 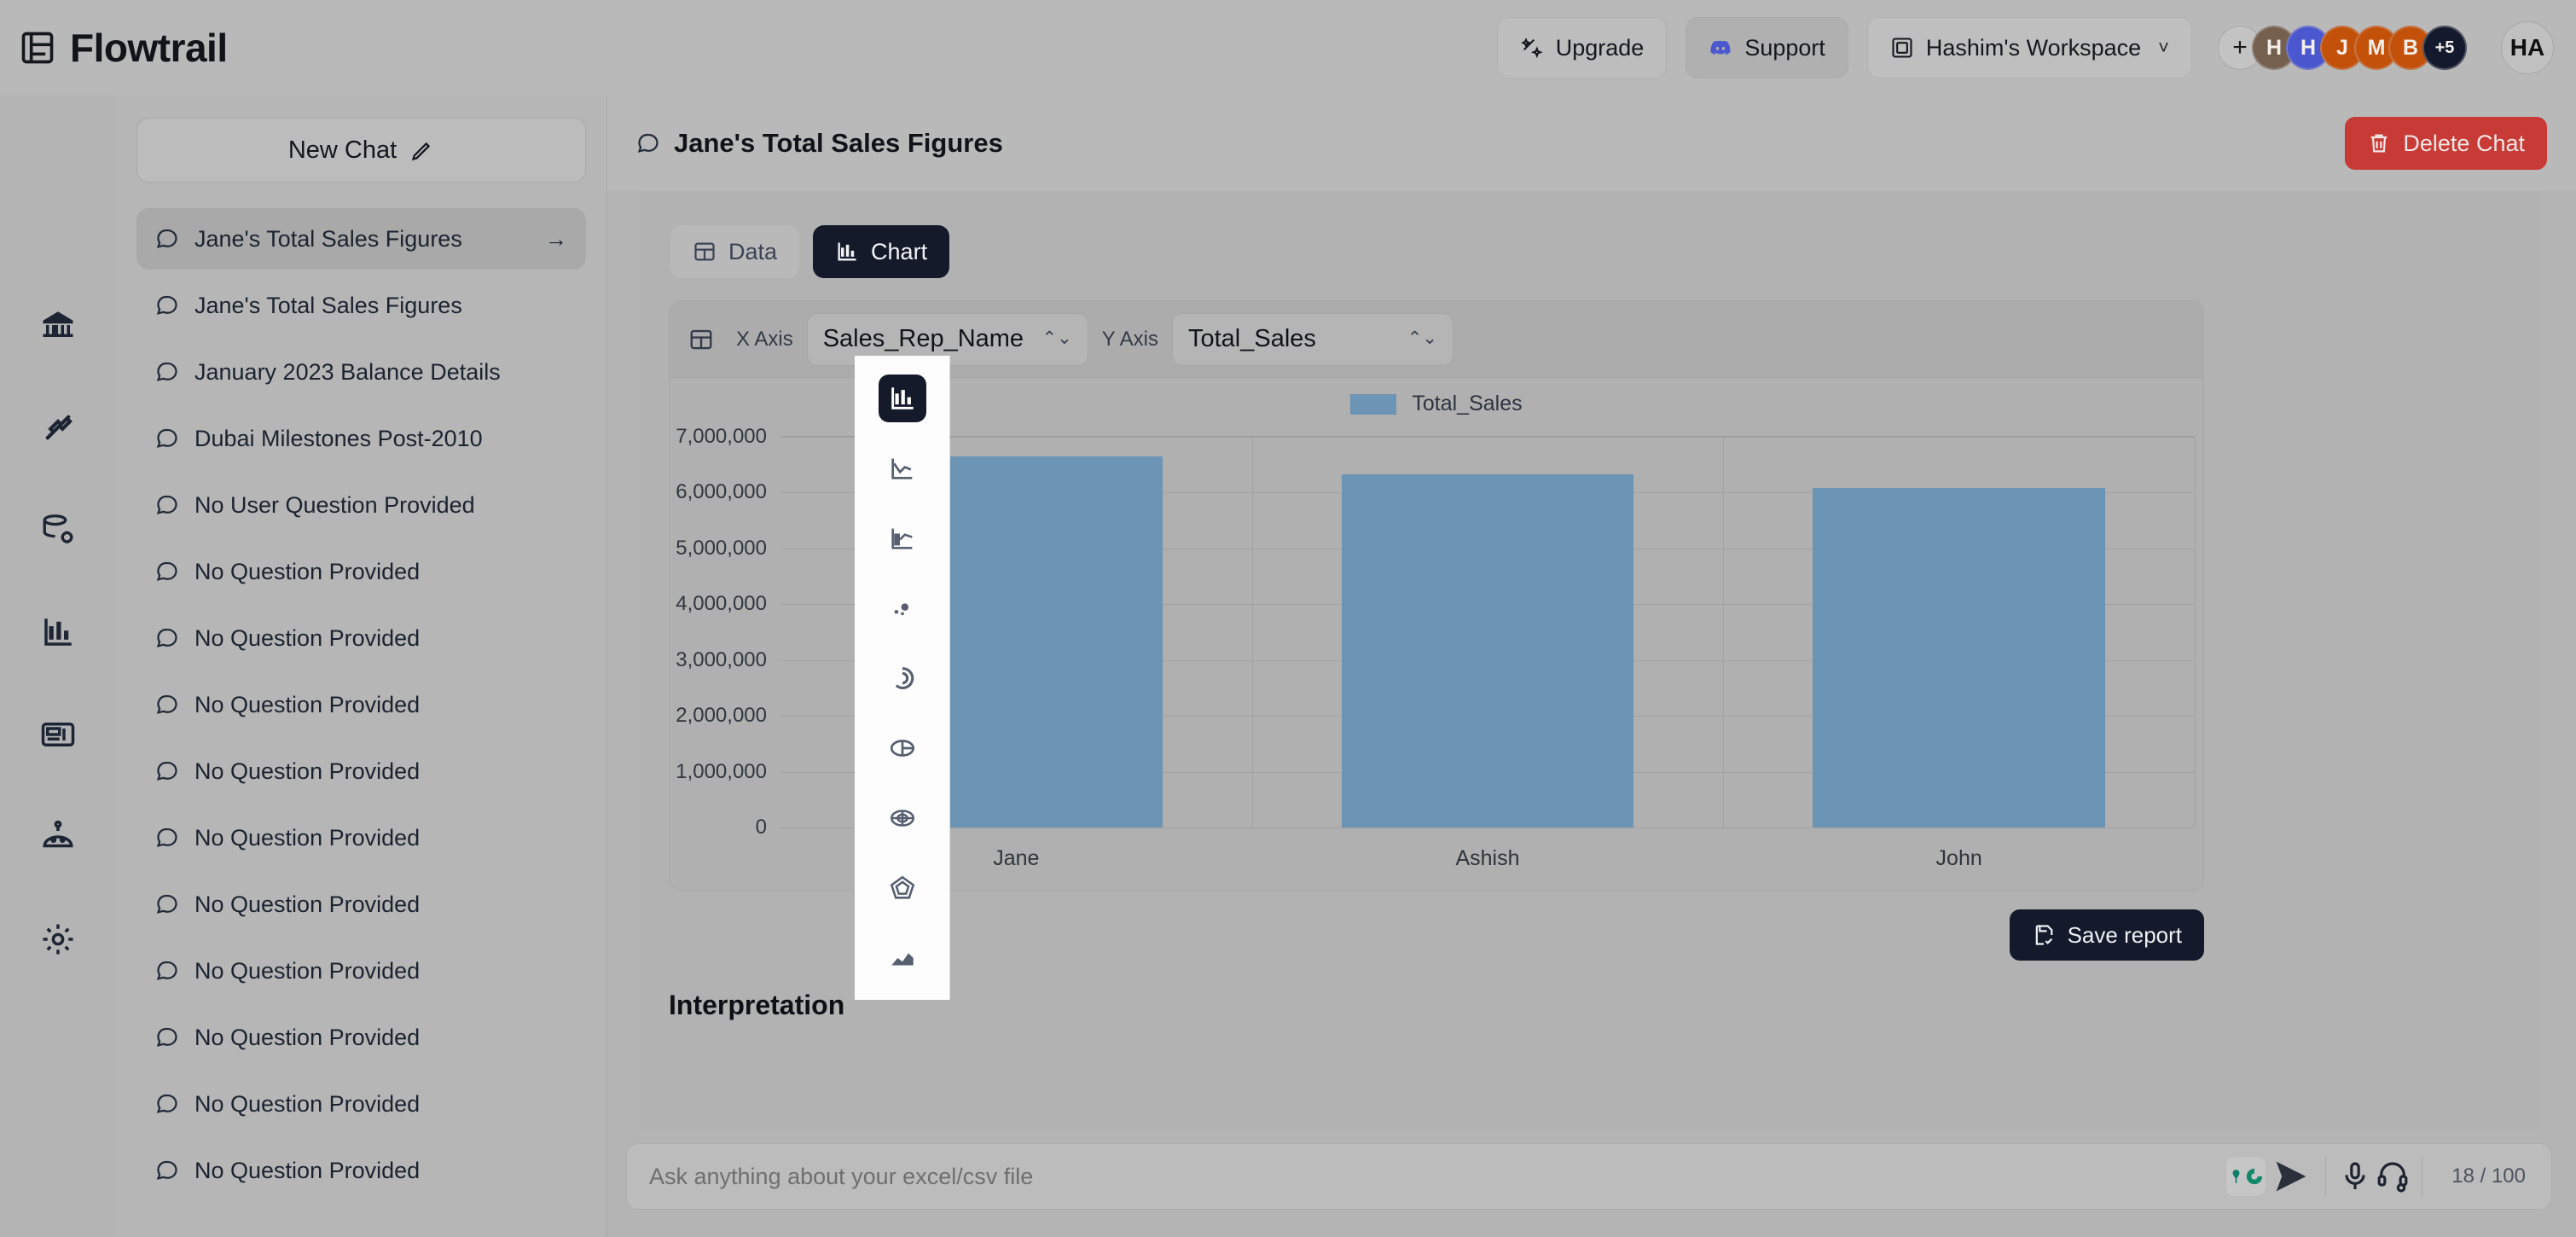 I want to click on chat-list-item: January 2023 Balance Details, so click(x=361, y=372).